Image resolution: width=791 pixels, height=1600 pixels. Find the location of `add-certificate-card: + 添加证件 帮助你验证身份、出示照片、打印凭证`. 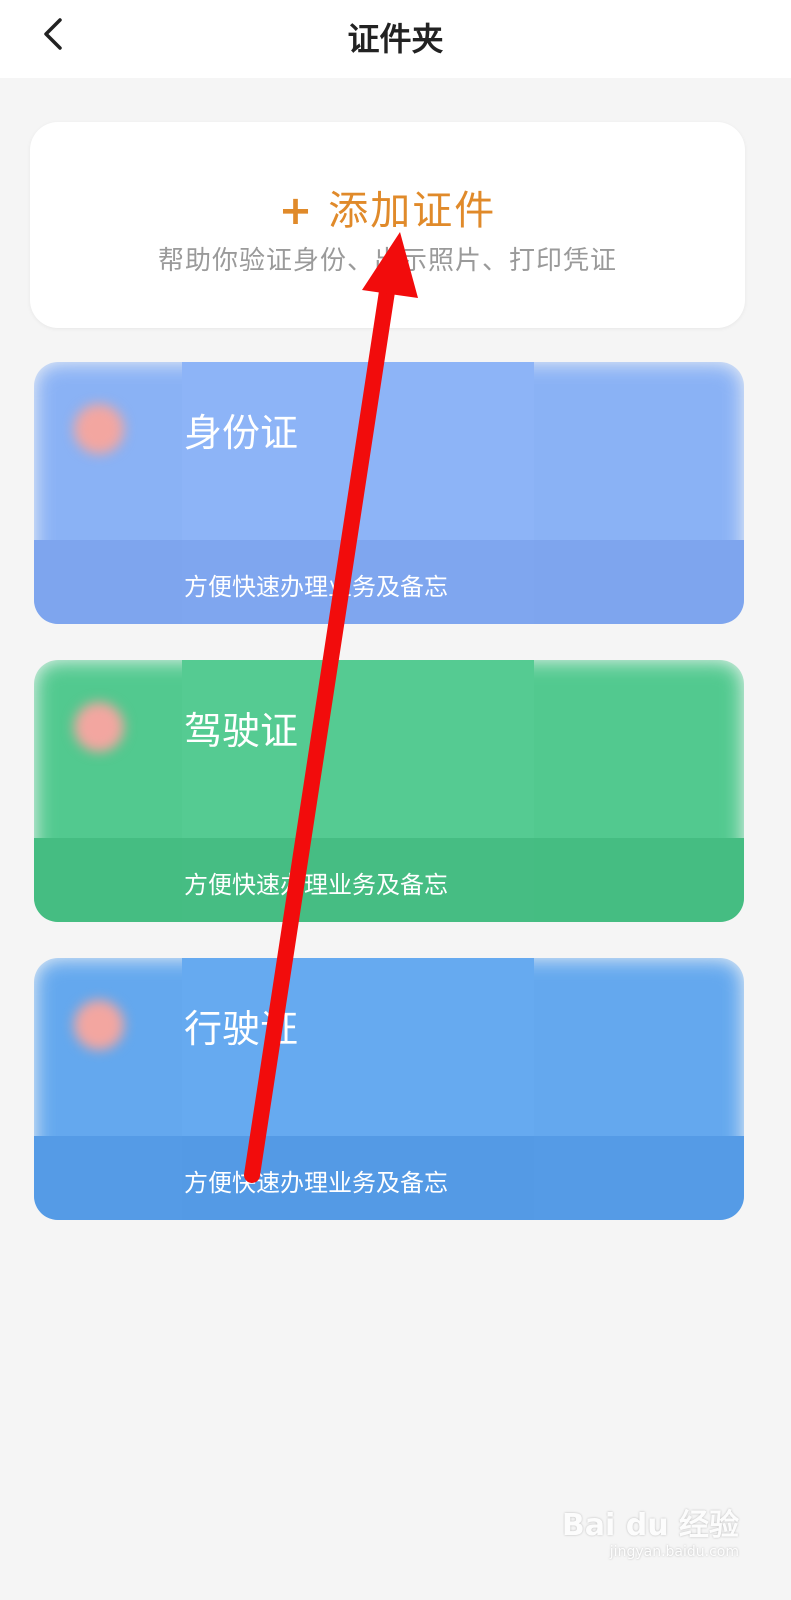

add-certificate-card: + 添加证件 帮助你验证身份、出示照片、打印凭证 is located at coordinates (387, 225).